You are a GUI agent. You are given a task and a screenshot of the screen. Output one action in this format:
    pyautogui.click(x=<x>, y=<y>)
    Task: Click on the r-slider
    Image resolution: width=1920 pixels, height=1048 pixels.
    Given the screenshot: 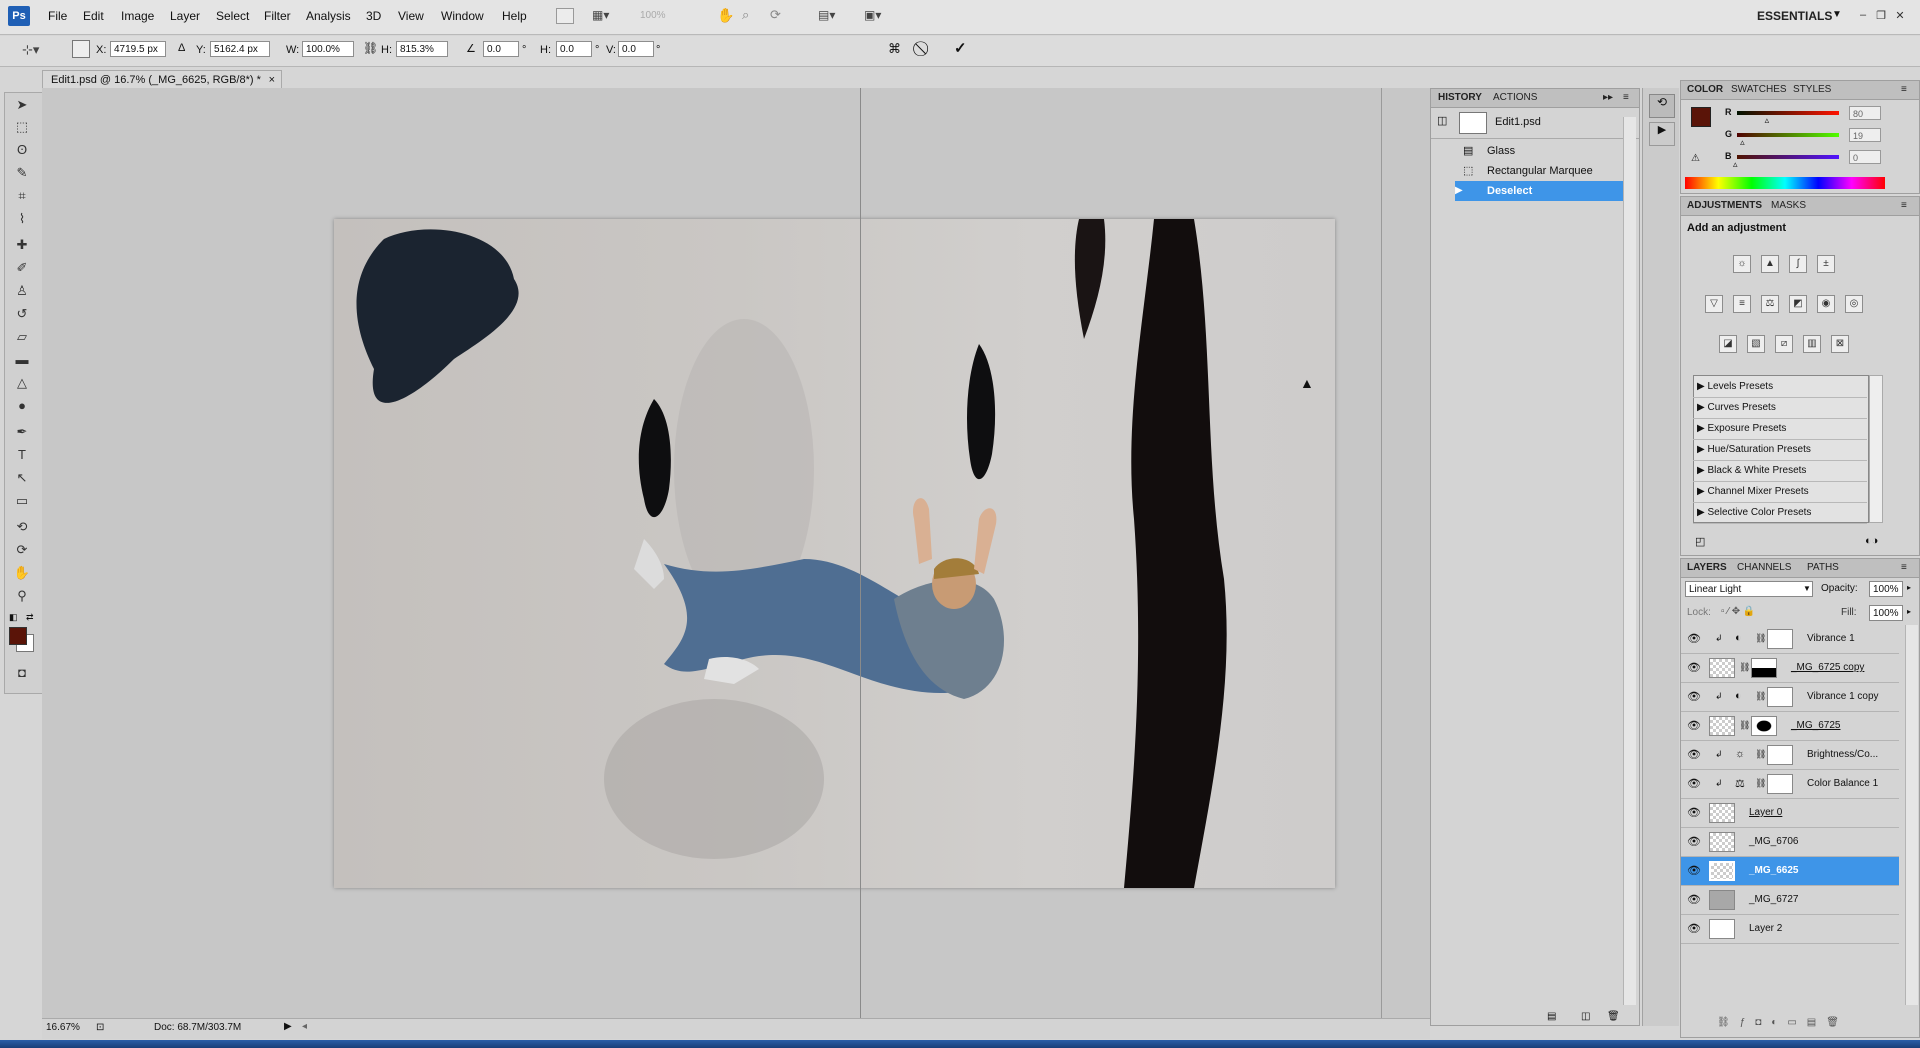 What is the action you would take?
    pyautogui.click(x=1788, y=113)
    